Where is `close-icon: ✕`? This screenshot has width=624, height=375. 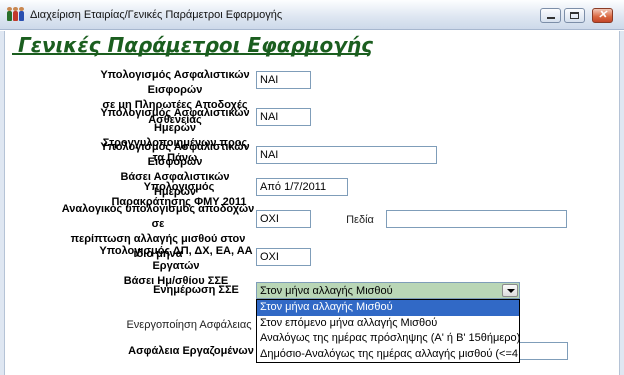
close-icon: ✕ is located at coordinates (602, 15).